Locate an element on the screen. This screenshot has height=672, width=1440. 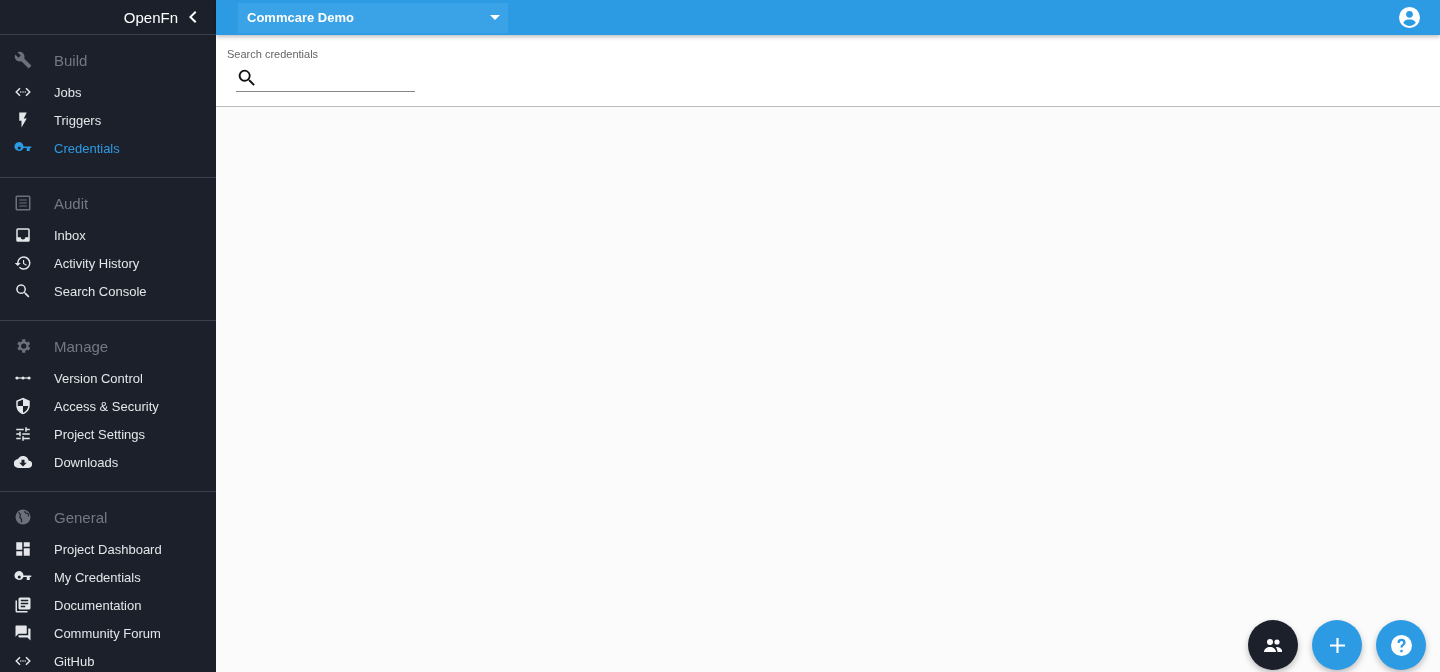
dots-line-icon is located at coordinates (23, 378).